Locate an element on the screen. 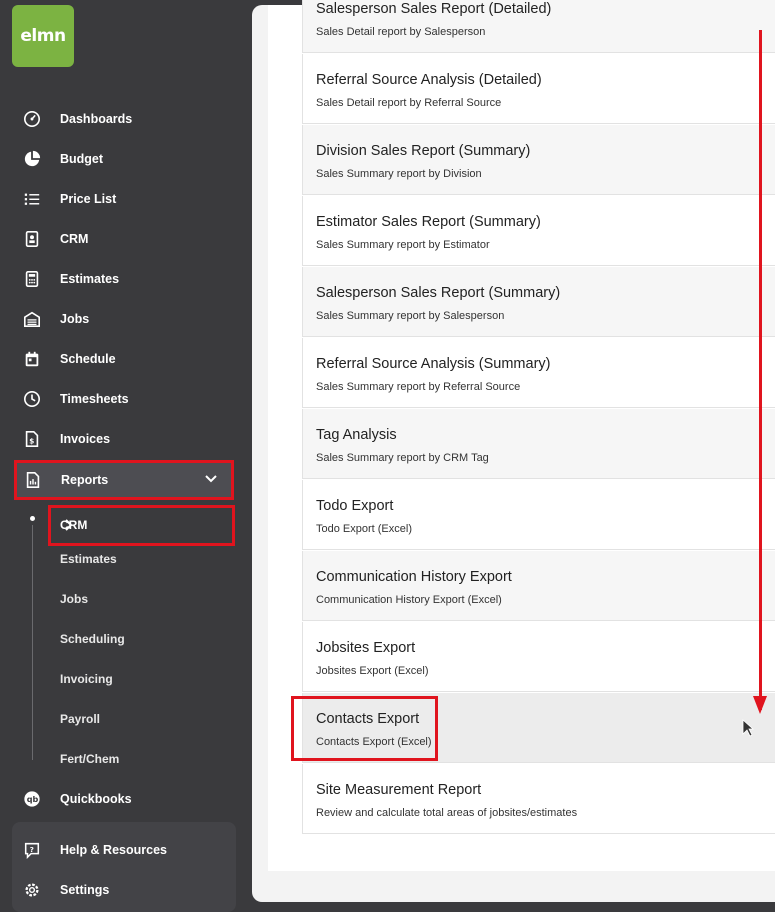 The height and width of the screenshot is (912, 775). report-title: Tag Analysis is located at coordinates (356, 435).